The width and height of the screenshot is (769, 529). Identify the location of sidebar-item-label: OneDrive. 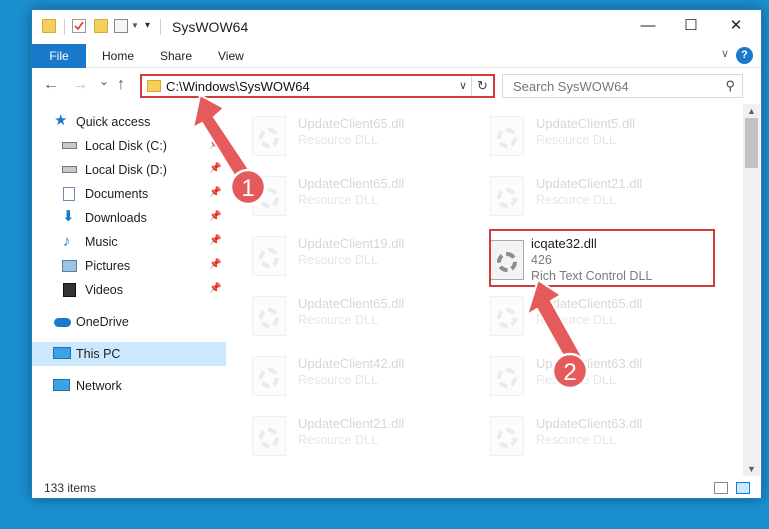
(102, 322).